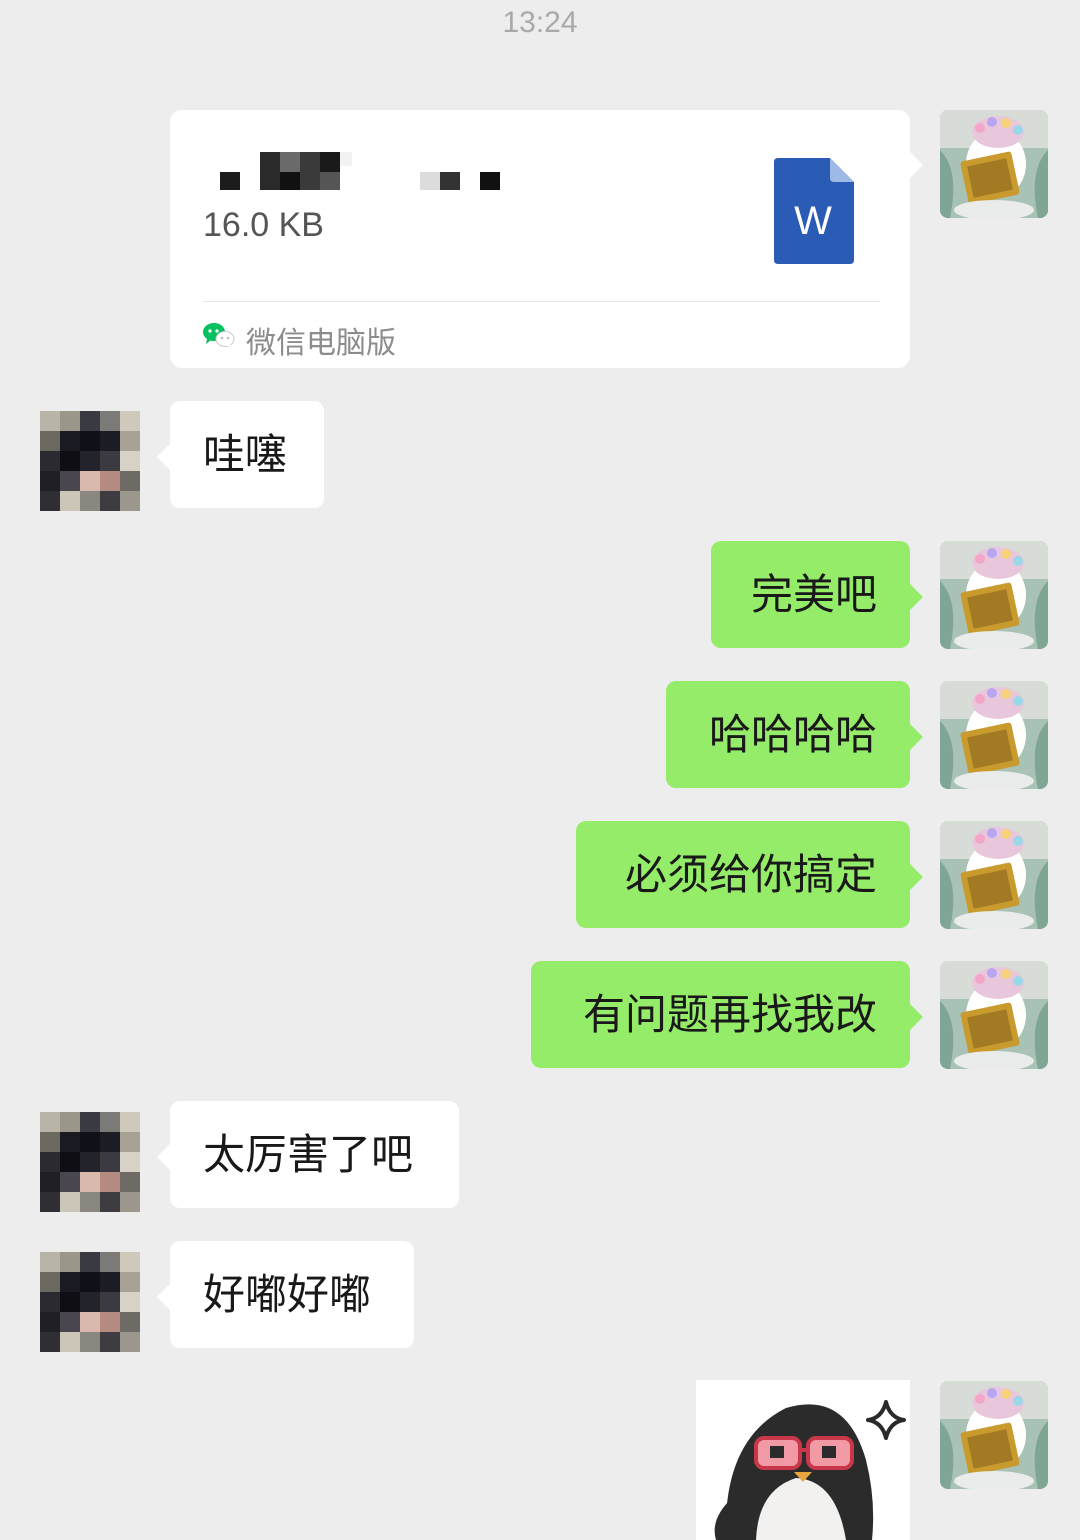 The width and height of the screenshot is (1080, 1540). I want to click on incoming-message-bubble: 太厉害了吧, so click(314, 1154).